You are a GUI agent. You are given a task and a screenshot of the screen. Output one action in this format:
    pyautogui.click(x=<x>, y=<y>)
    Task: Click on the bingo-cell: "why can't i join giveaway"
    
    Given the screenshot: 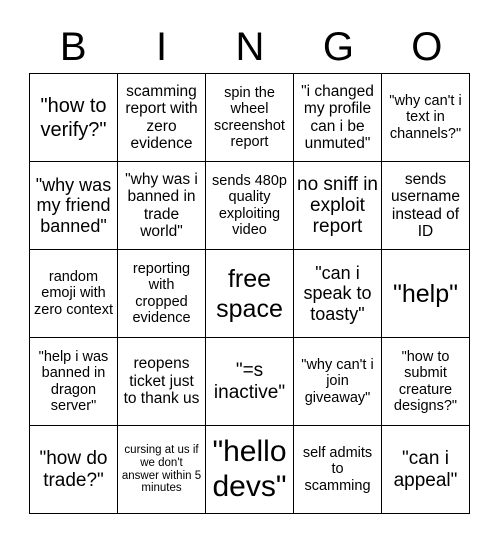 What is the action you would take?
    pyautogui.click(x=337, y=381)
    